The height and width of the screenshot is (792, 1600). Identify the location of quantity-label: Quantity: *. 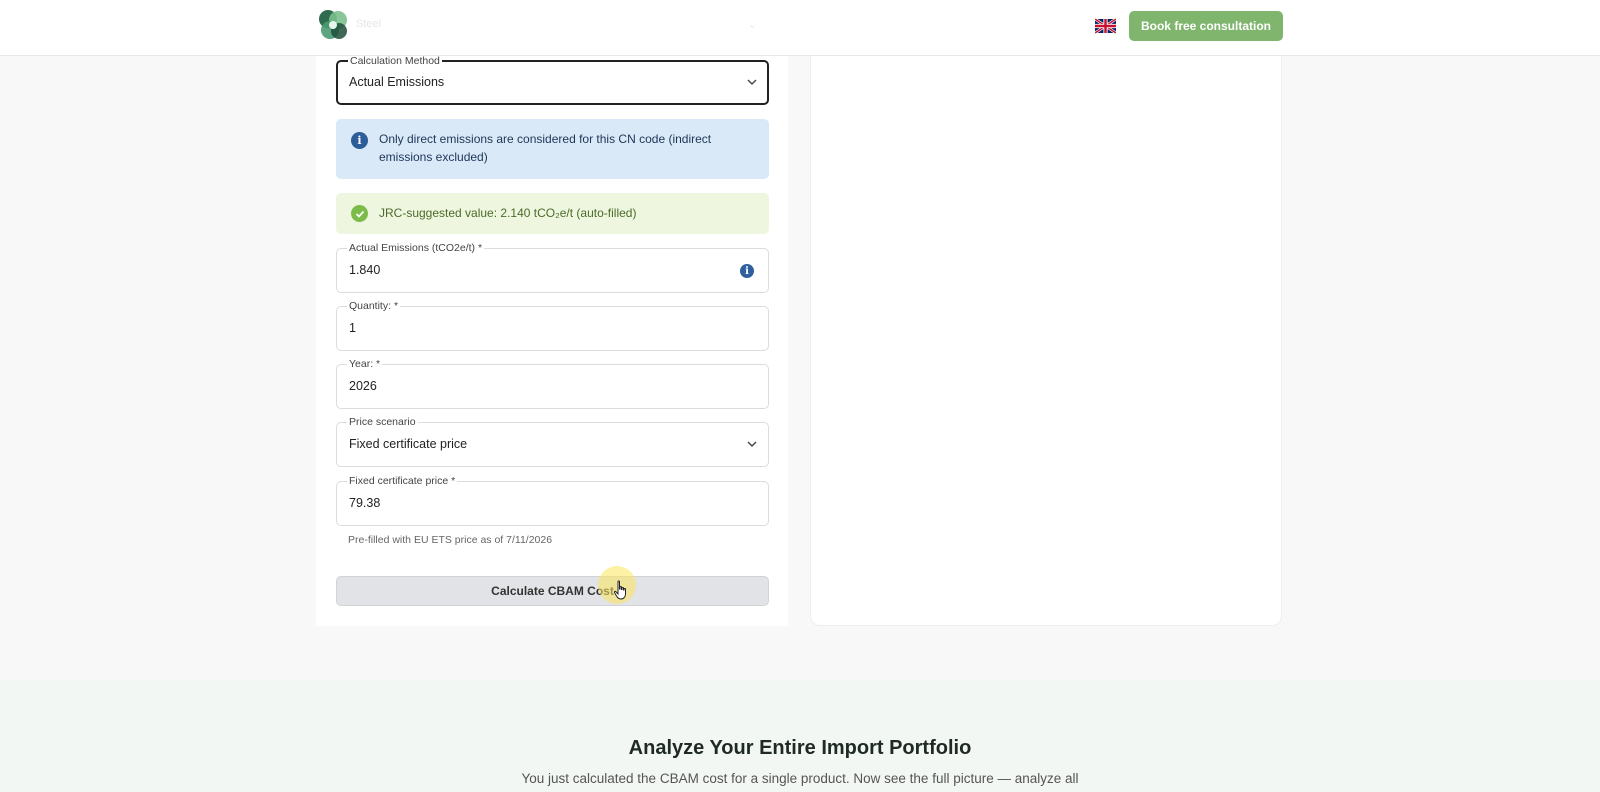
(374, 306).